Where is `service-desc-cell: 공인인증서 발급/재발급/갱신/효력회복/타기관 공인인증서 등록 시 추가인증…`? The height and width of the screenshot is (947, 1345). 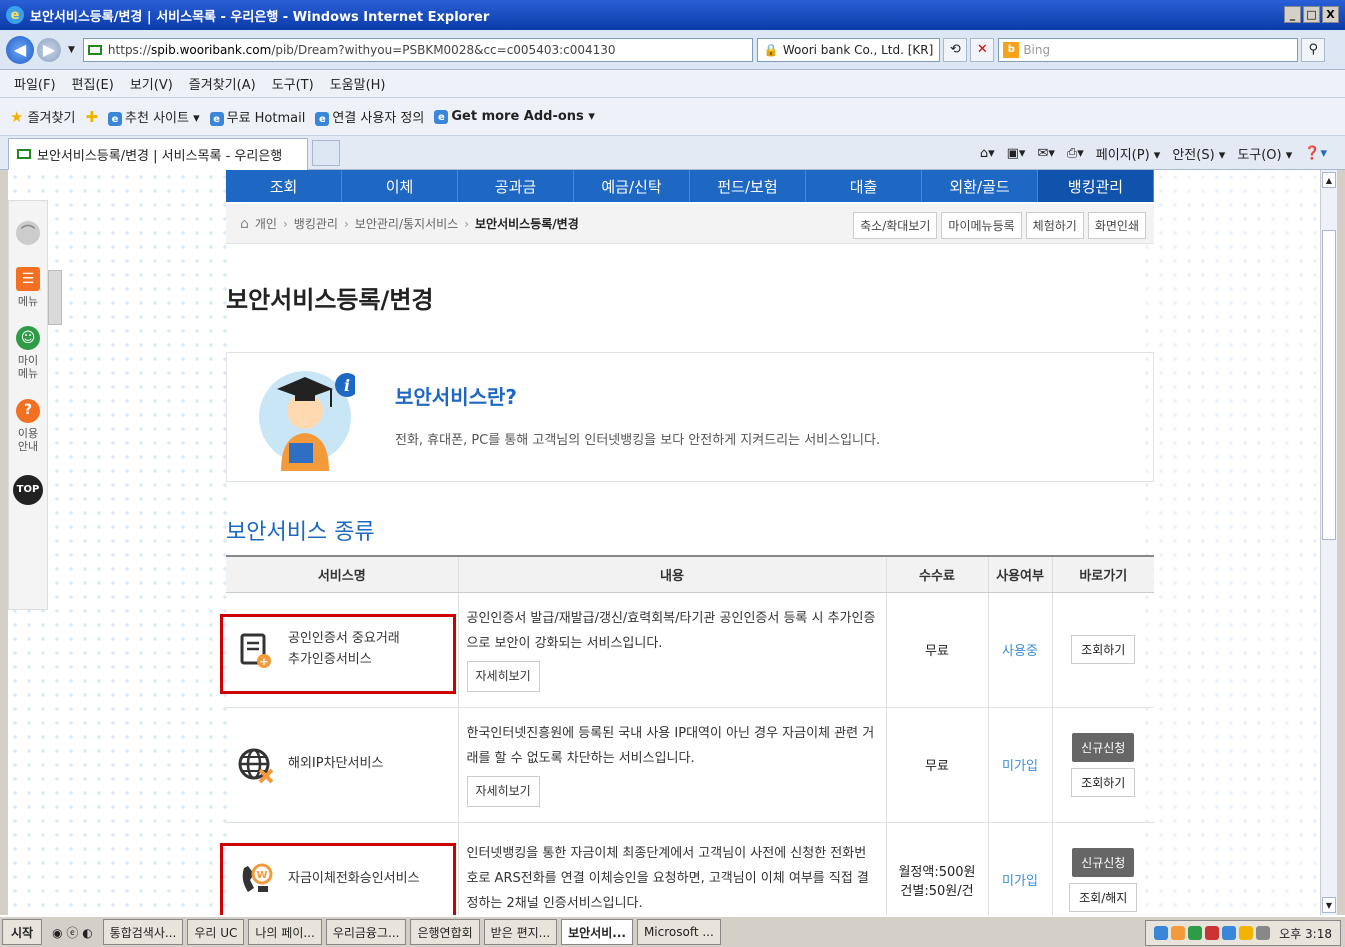 service-desc-cell: 공인인증서 발급/재발급/갱신/효력회복/타기관 공인인증서 등록 시 추가인증… is located at coordinates (671, 650).